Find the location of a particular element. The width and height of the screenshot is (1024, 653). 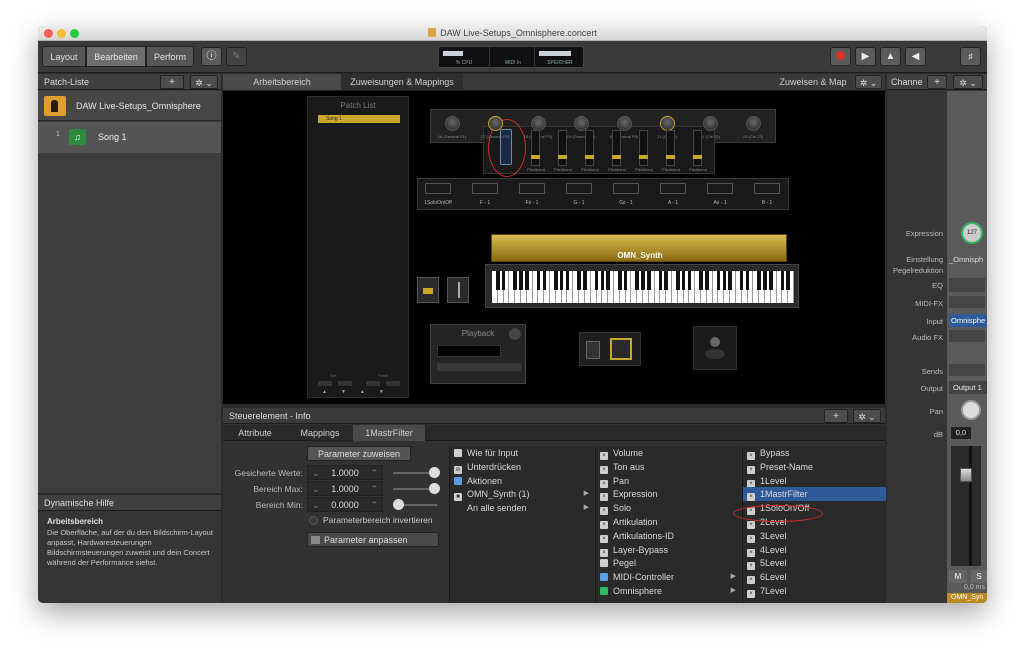

keyboard-keys is located at coordinates (643, 287).